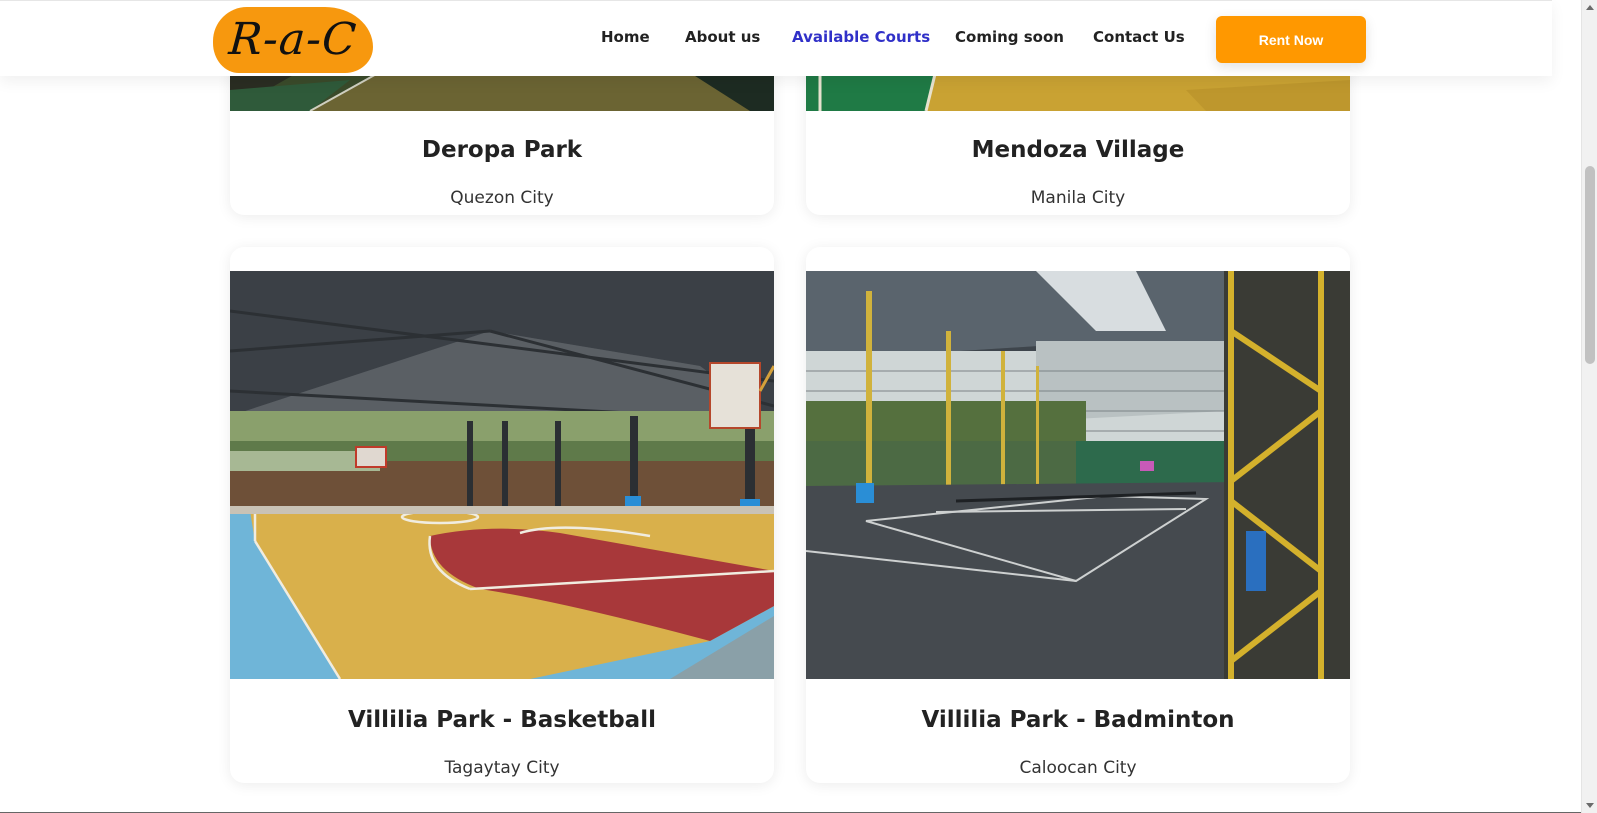 The image size is (1597, 813). Describe the element at coordinates (1078, 768) in the screenshot. I see `court-city: Caloocan City` at that location.